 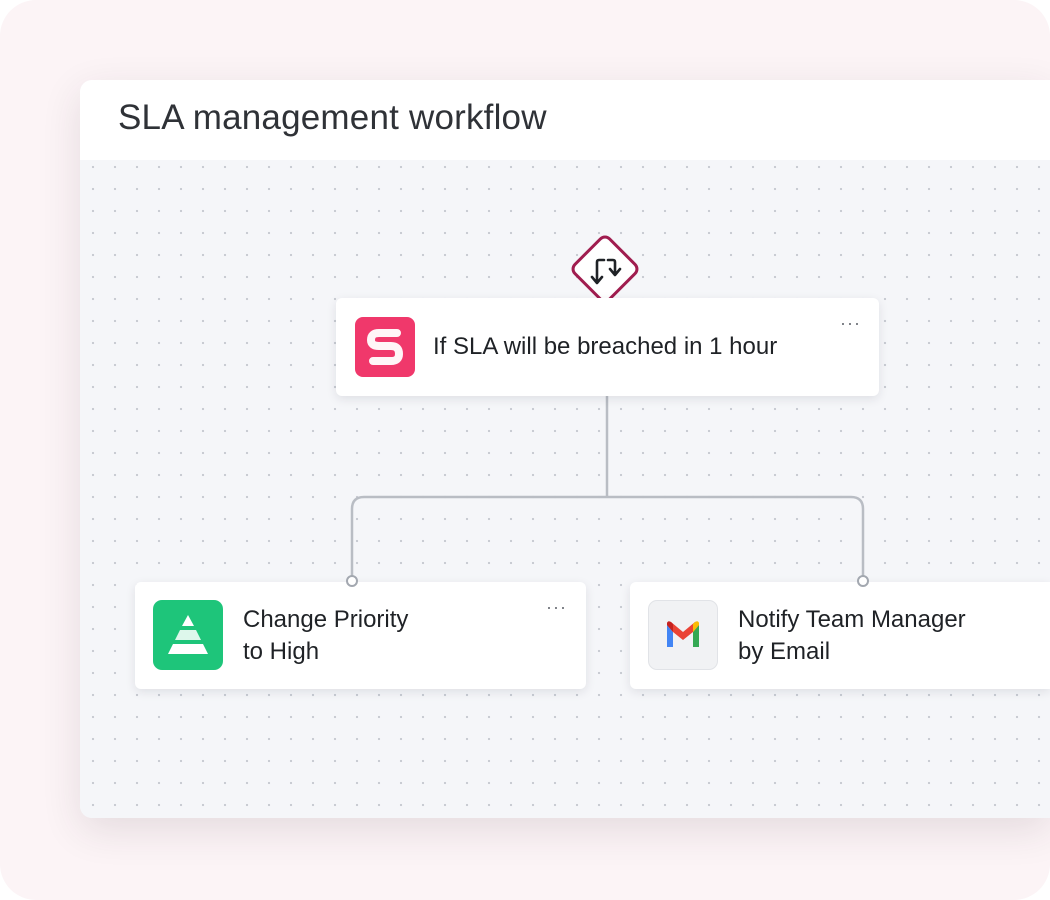 I want to click on workflow-connectors, so click(x=607, y=489).